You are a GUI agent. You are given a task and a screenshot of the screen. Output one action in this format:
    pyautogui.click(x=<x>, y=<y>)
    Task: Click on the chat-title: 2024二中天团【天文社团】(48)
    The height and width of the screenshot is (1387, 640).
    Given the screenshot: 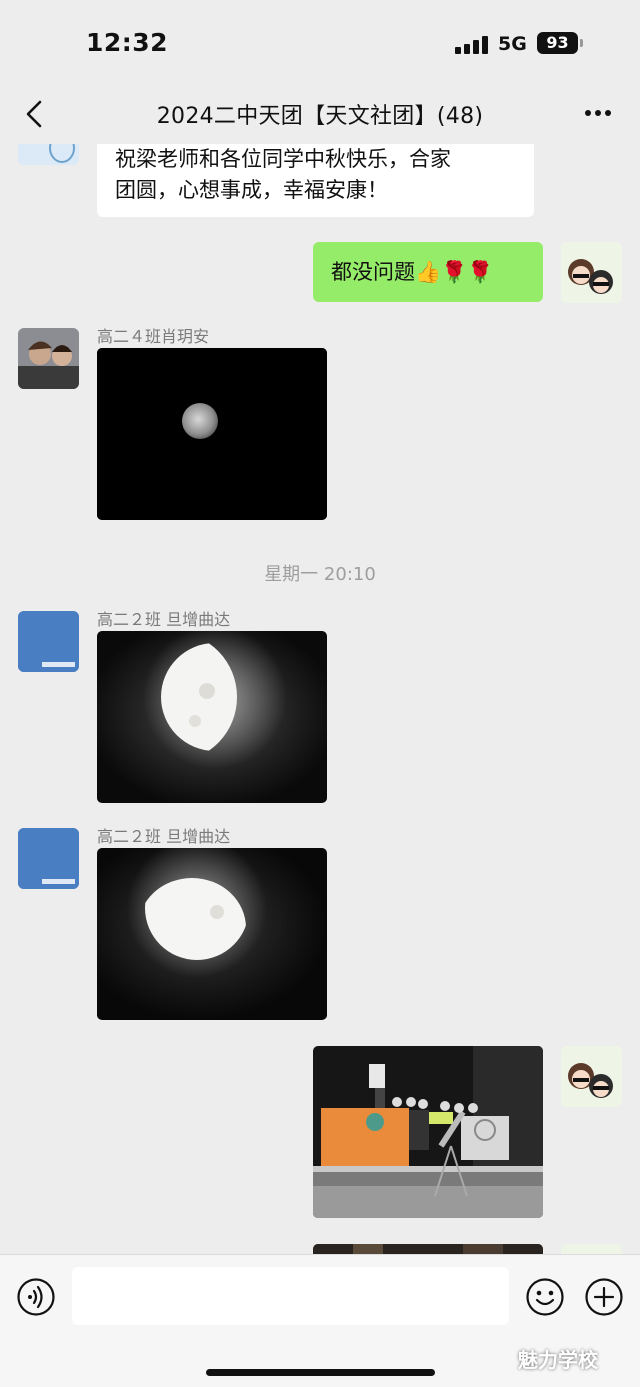 What is the action you would take?
    pyautogui.click(x=320, y=116)
    